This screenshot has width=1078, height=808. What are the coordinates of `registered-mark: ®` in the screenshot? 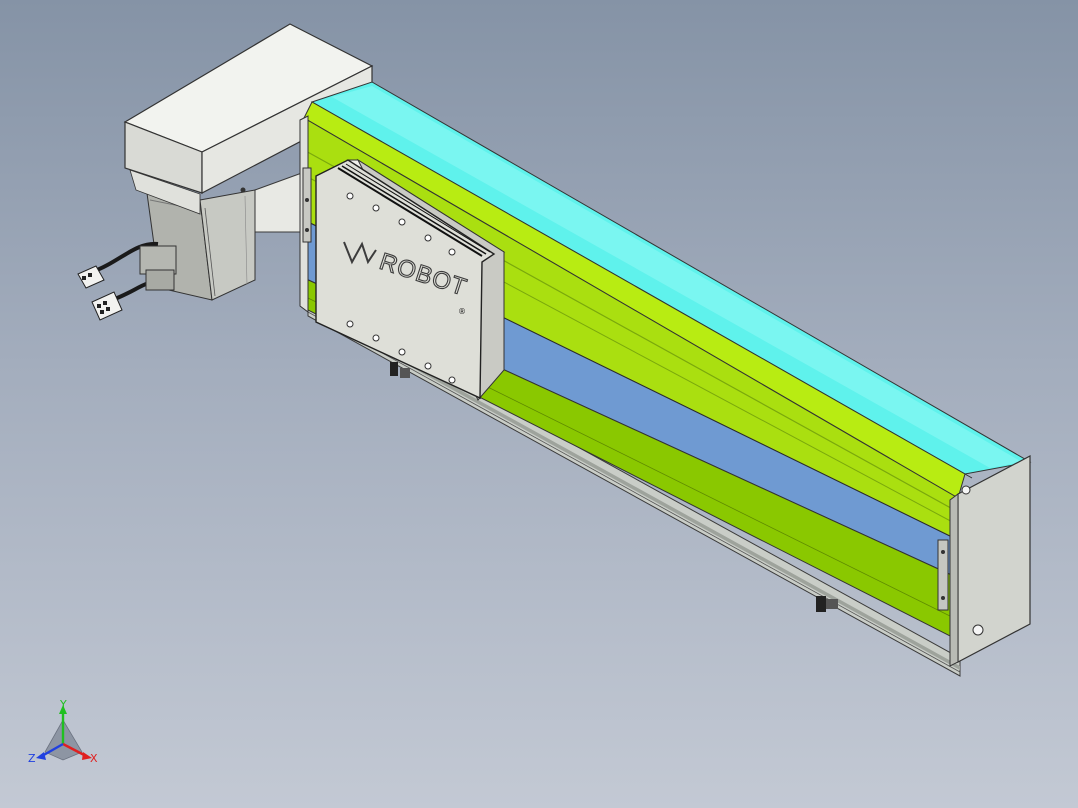 It's located at (462, 311).